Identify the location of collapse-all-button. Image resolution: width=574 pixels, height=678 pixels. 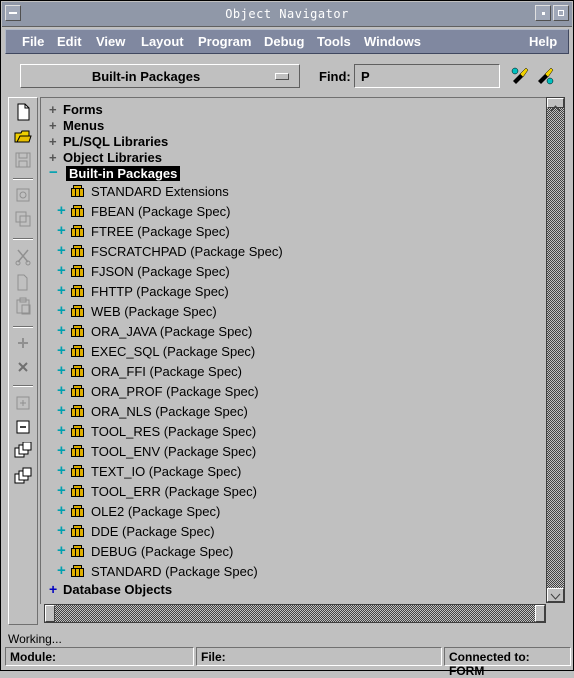
(23, 475).